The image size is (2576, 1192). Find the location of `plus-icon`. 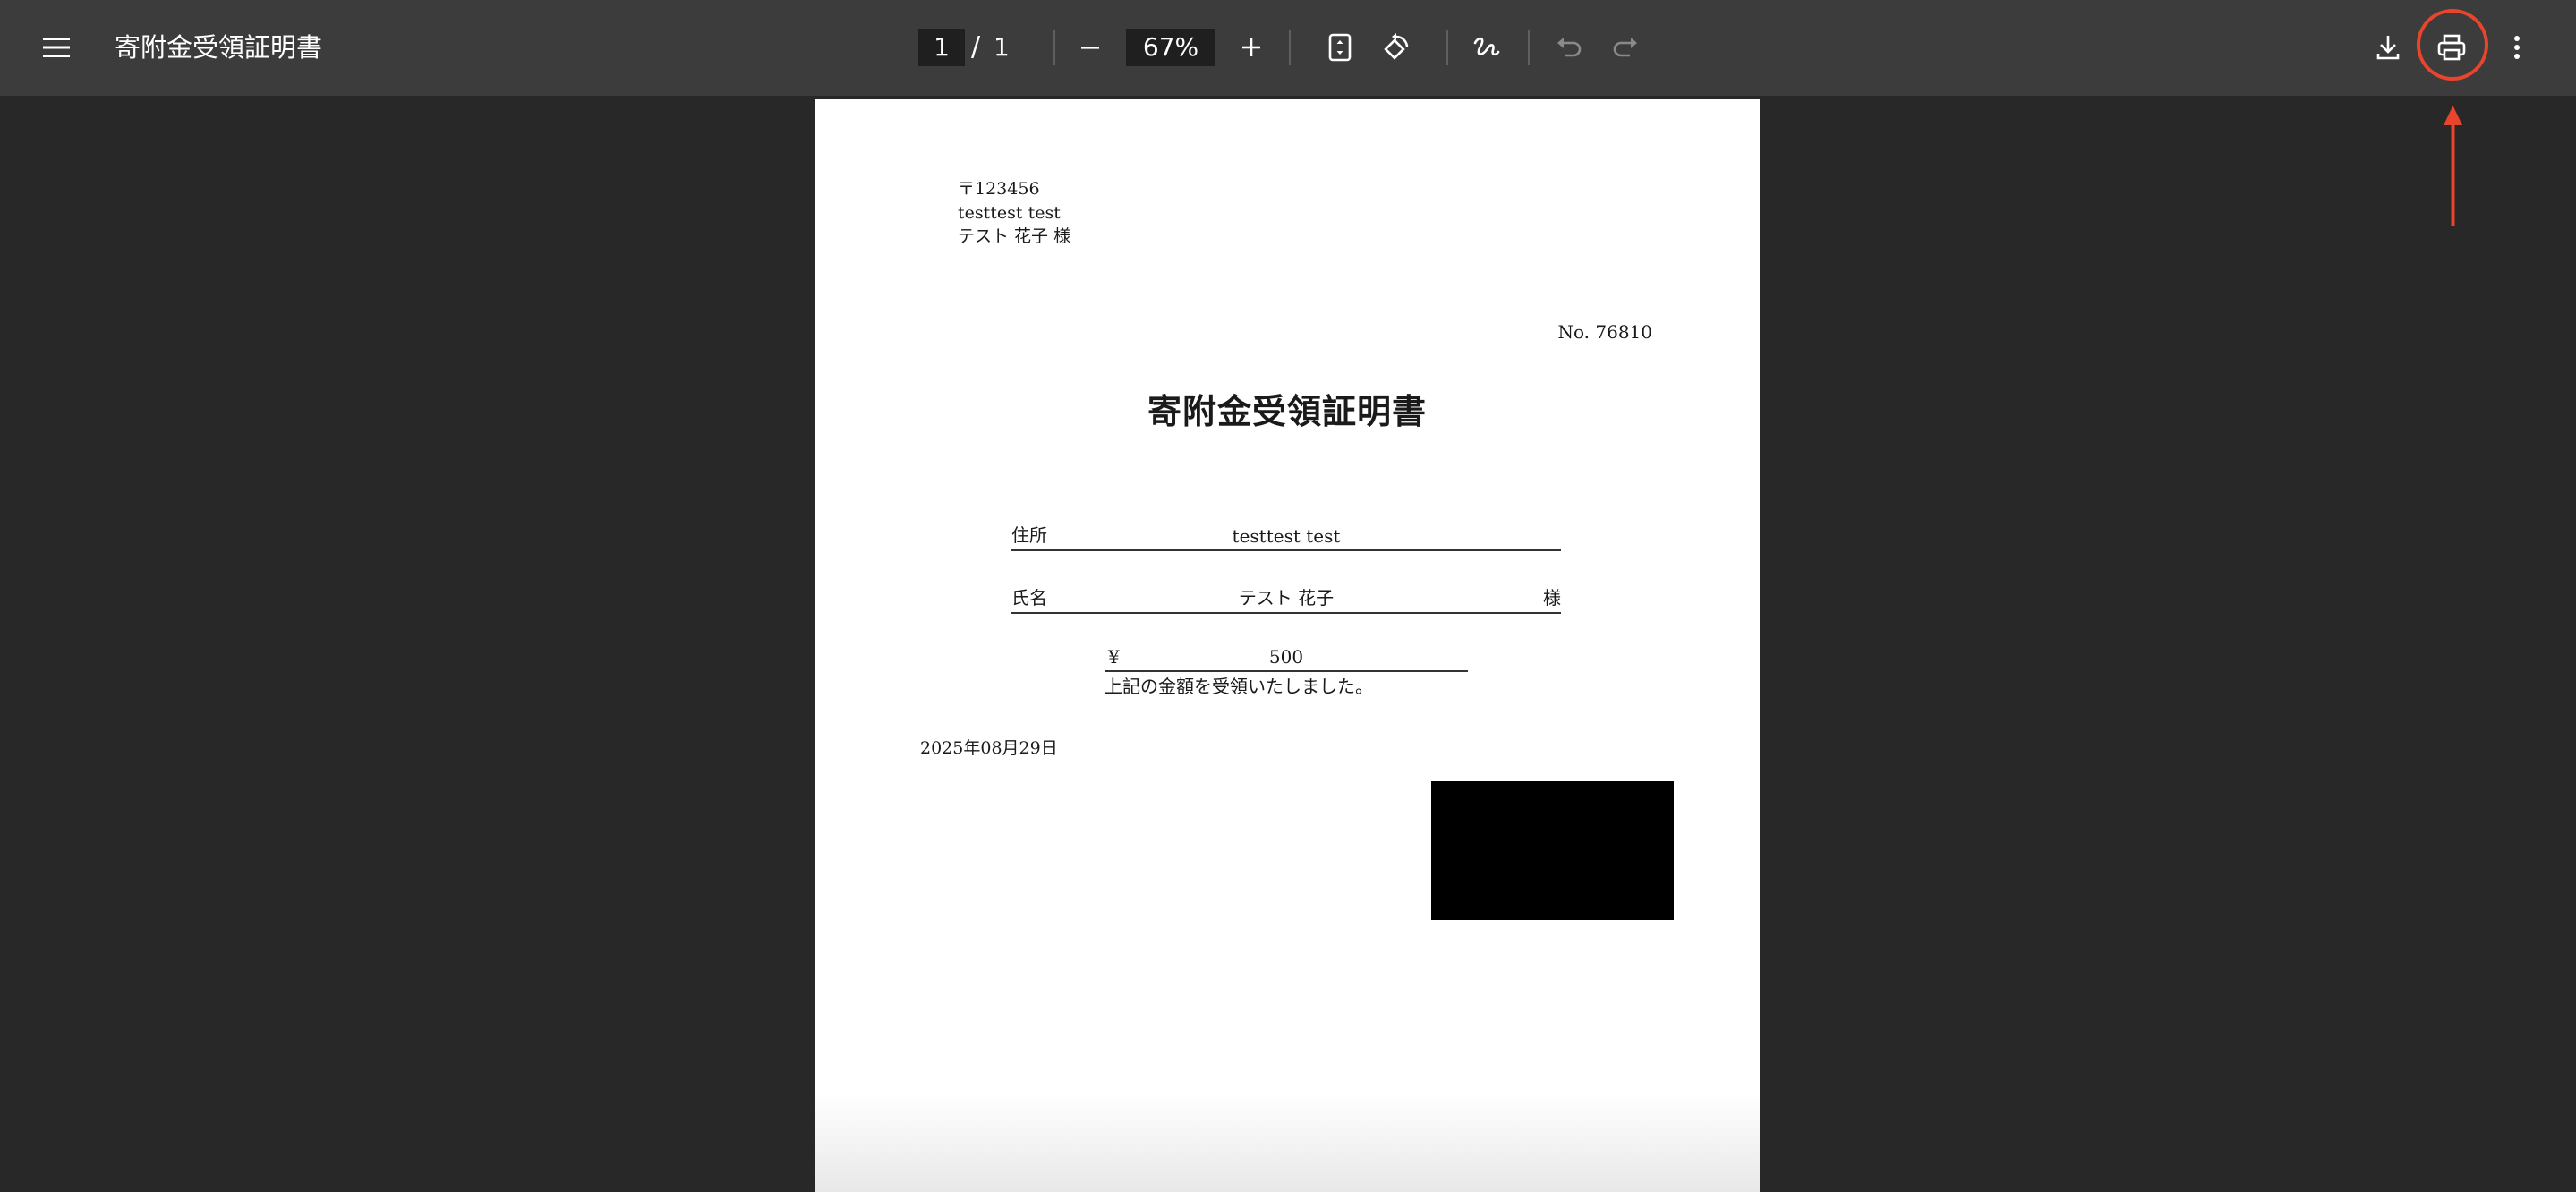

plus-icon is located at coordinates (1251, 47).